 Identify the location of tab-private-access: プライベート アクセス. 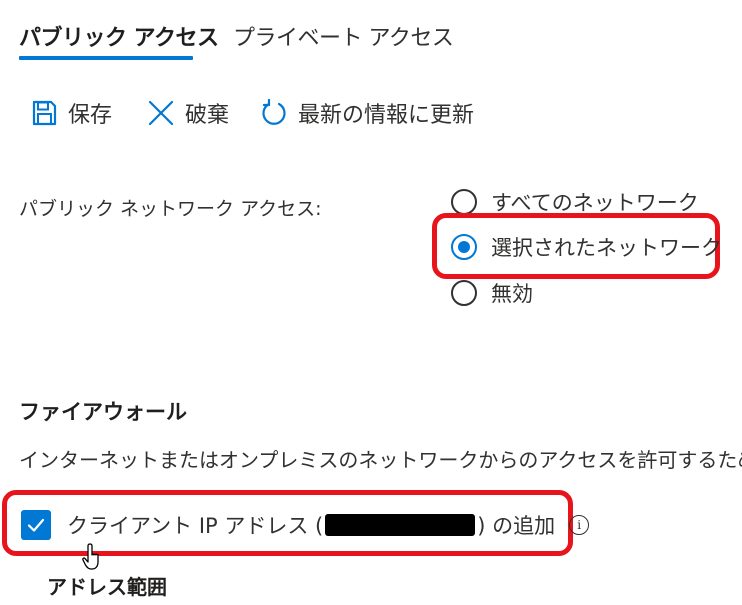
(343, 36).